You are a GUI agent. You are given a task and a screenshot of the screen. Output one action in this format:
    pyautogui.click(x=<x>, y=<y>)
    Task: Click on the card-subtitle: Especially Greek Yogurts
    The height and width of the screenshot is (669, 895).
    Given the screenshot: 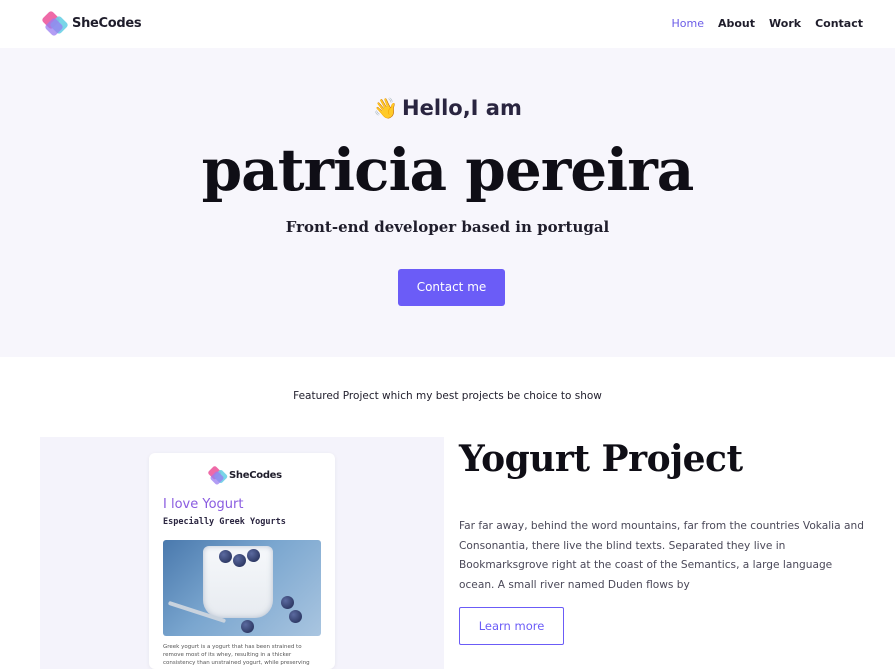 What is the action you would take?
    pyautogui.click(x=224, y=522)
    